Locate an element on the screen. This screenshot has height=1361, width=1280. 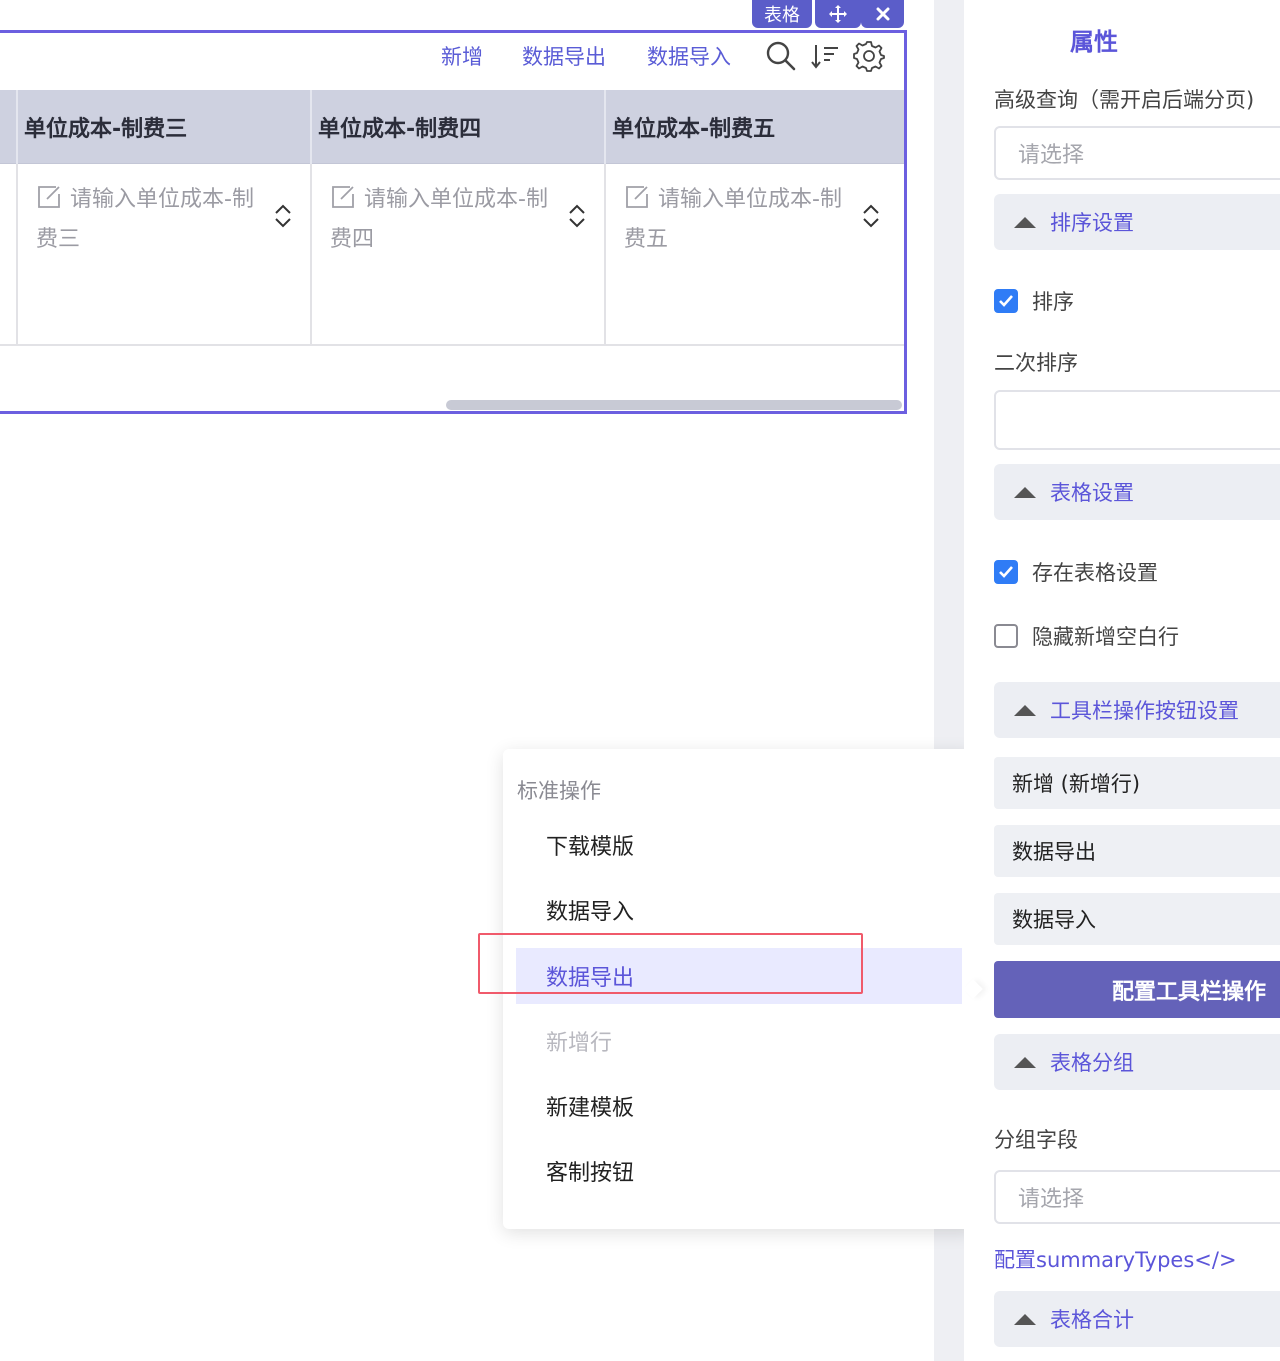
cell-placeholder: 请输入单位成本-制费四 is located at coordinates (439, 219).